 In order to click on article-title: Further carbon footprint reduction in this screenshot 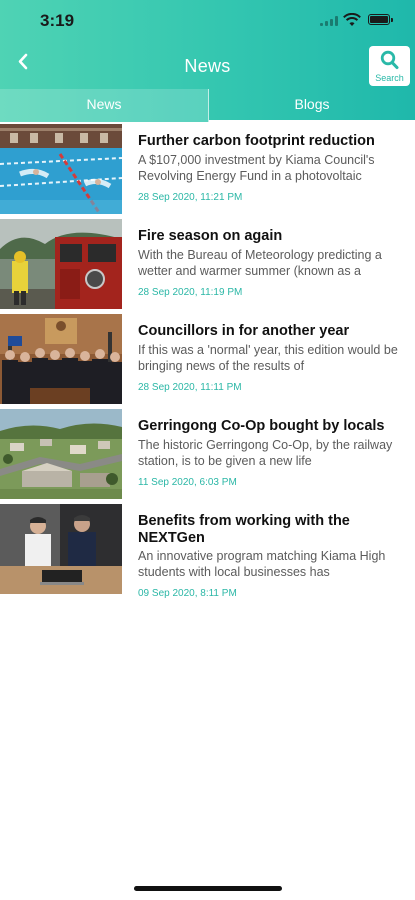, I will do `click(256, 141)`.